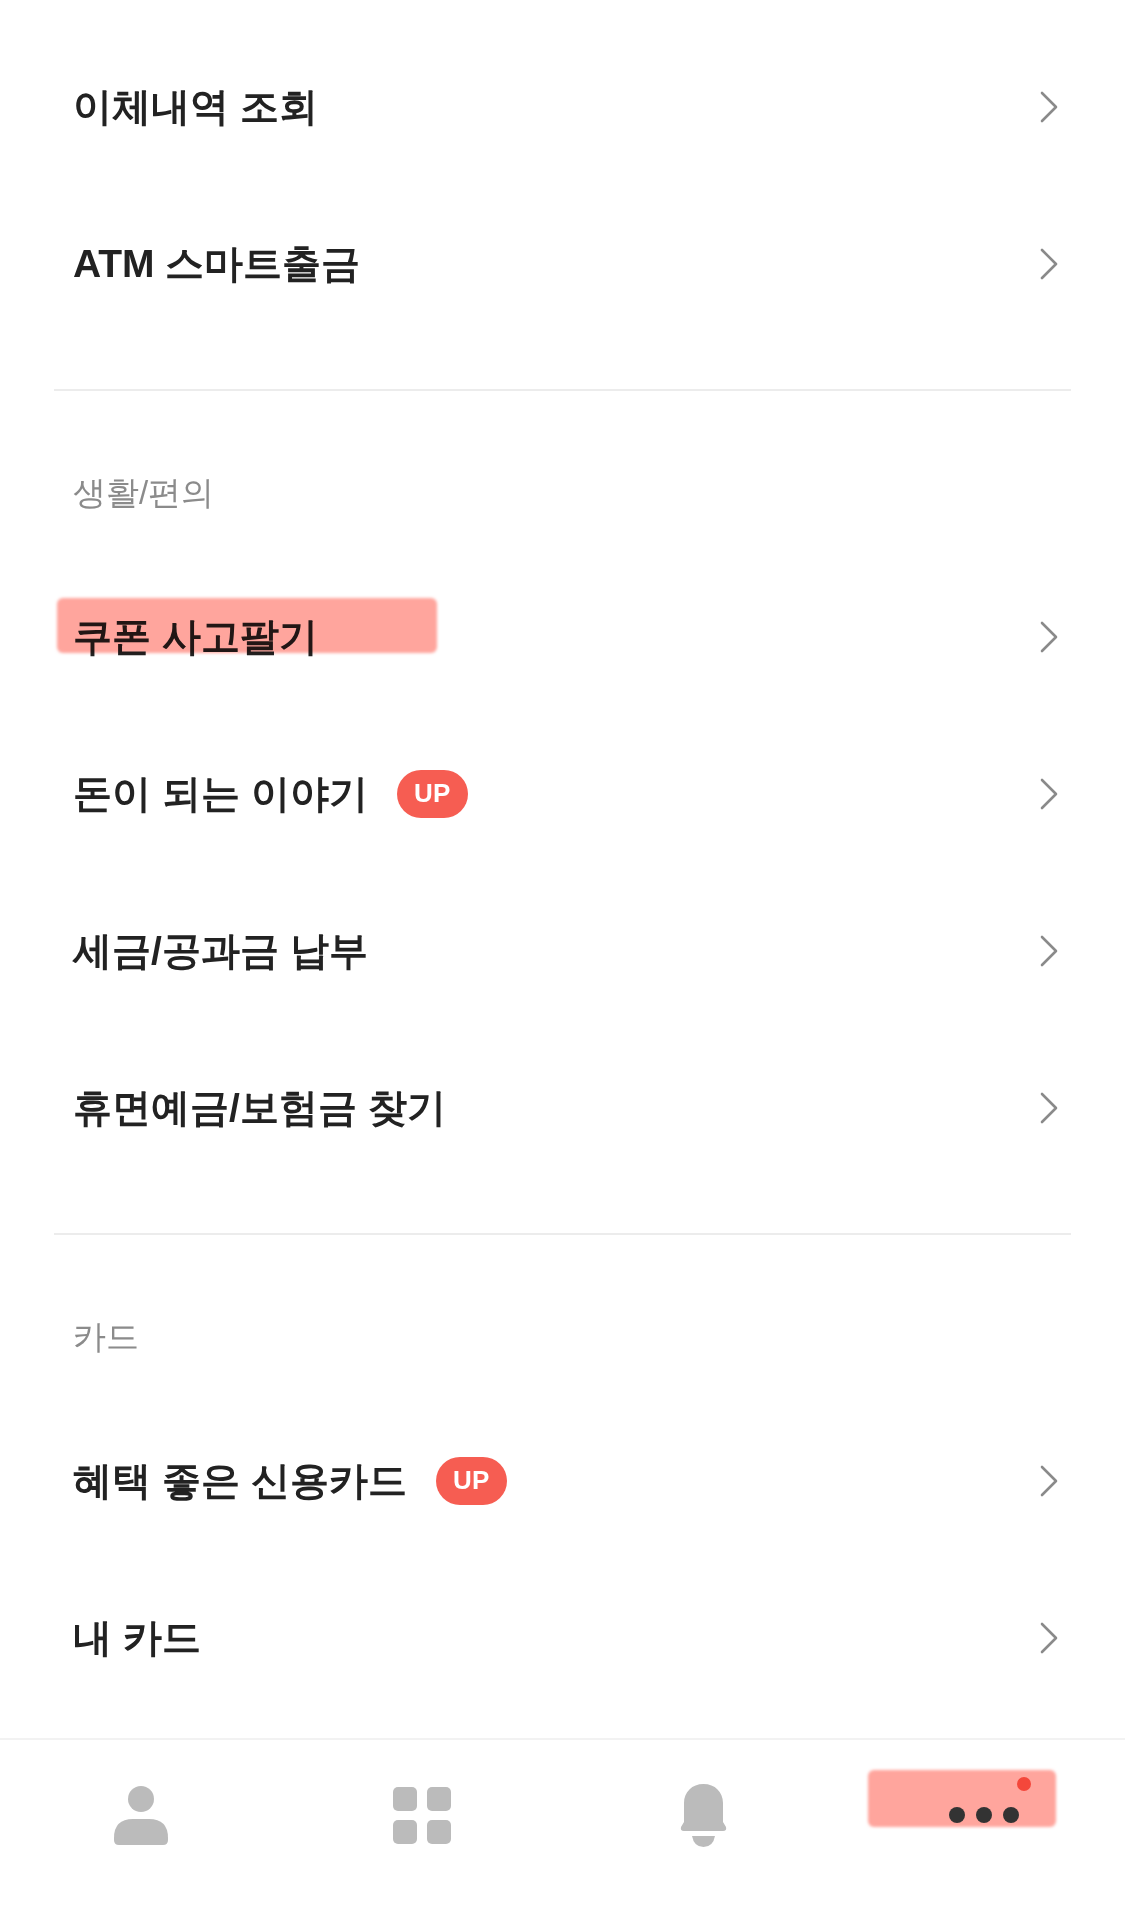 The width and height of the screenshot is (1125, 1914). I want to click on menu-item: 내 카드, so click(562, 1637).